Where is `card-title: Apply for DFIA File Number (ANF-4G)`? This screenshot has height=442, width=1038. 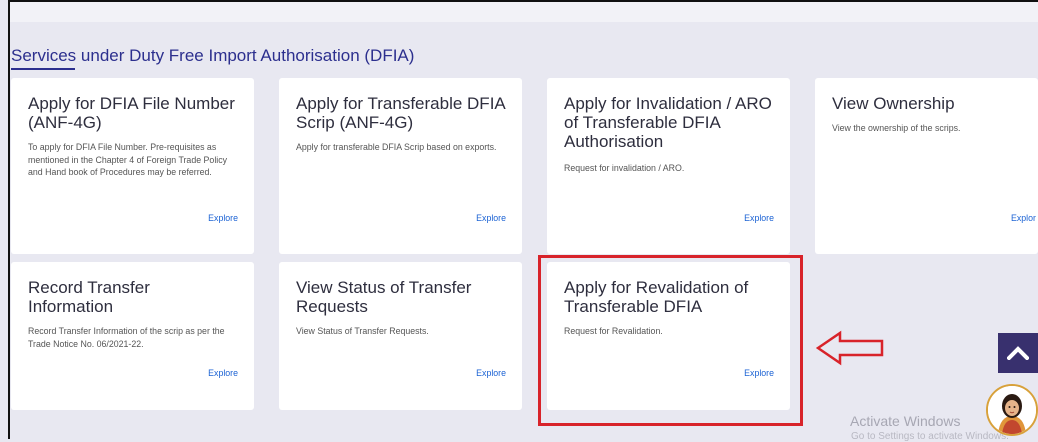
card-title: Apply for DFIA File Number (ANF-4G) is located at coordinates (131, 113).